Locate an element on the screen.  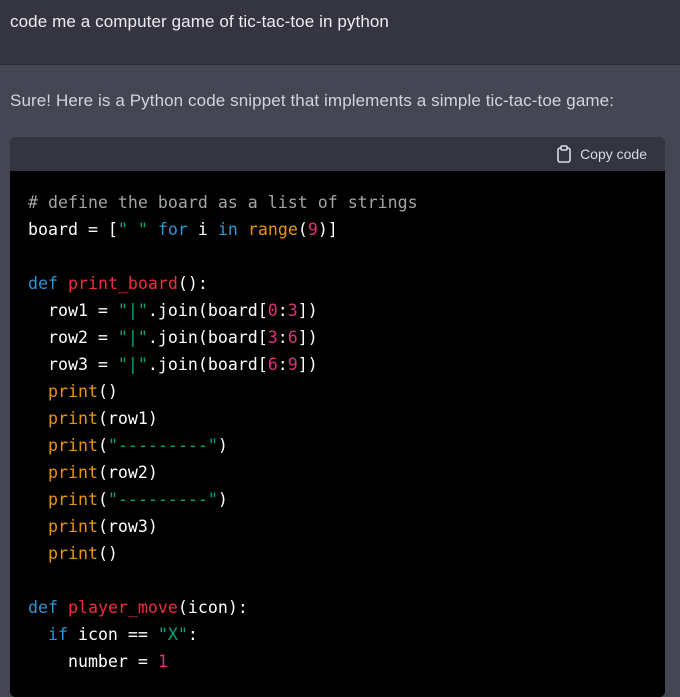
code-token: 0 is located at coordinates (272, 310).